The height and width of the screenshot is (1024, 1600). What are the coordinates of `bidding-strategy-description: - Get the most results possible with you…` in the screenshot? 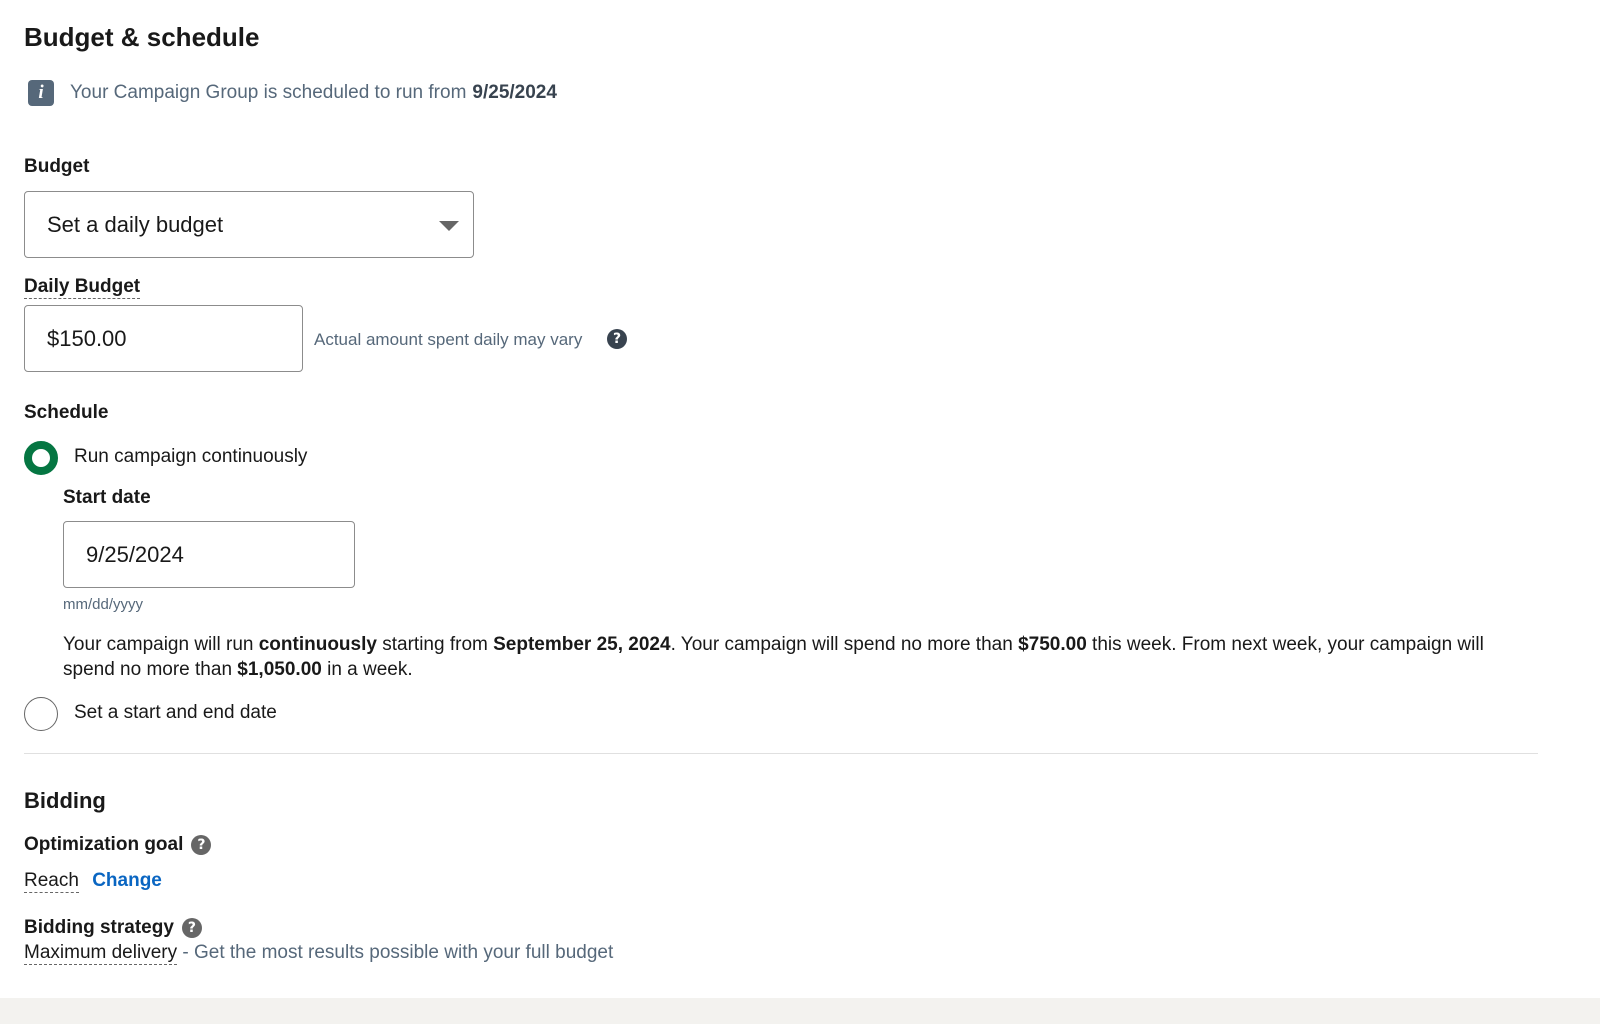 It's located at (395, 952).